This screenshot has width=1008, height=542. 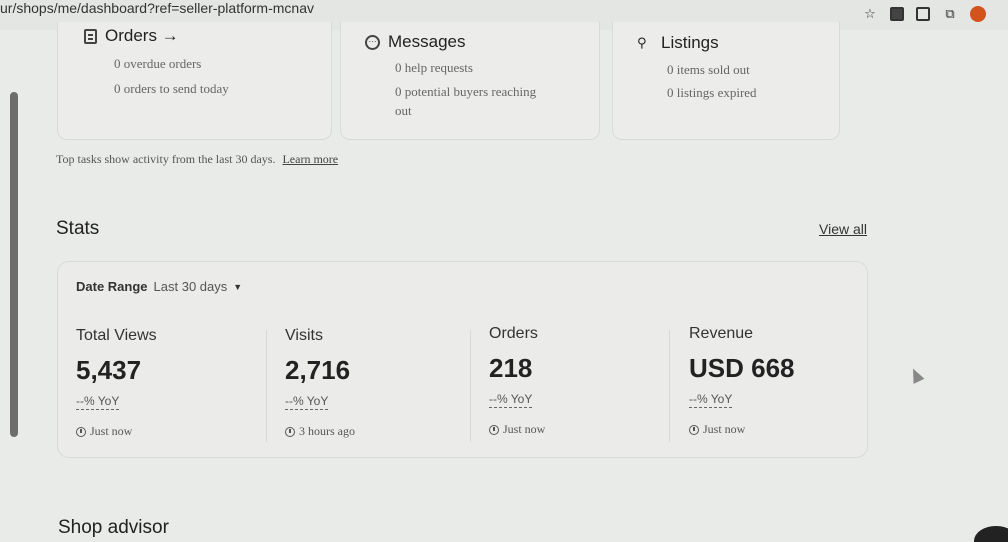 What do you see at coordinates (721, 333) in the screenshot?
I see `metric-label: Revenue` at bounding box center [721, 333].